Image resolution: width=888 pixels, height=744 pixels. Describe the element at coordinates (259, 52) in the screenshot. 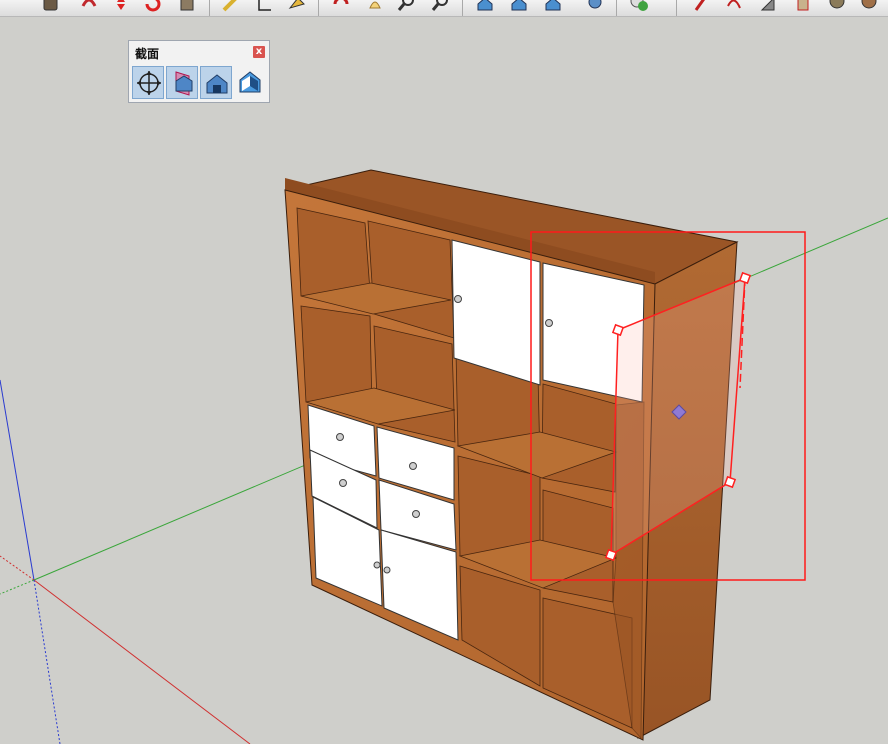

I see `close-button: x` at that location.